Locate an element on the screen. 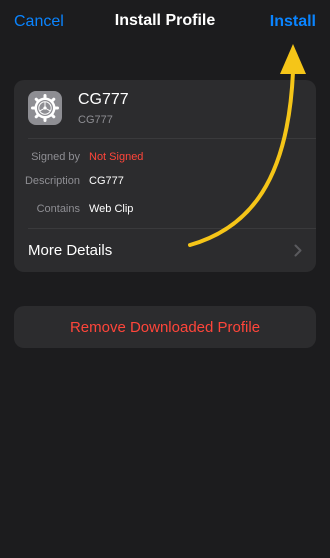 This screenshot has width=330, height=558. navigation-bar: Cancel Install Profile Install is located at coordinates (165, 22).